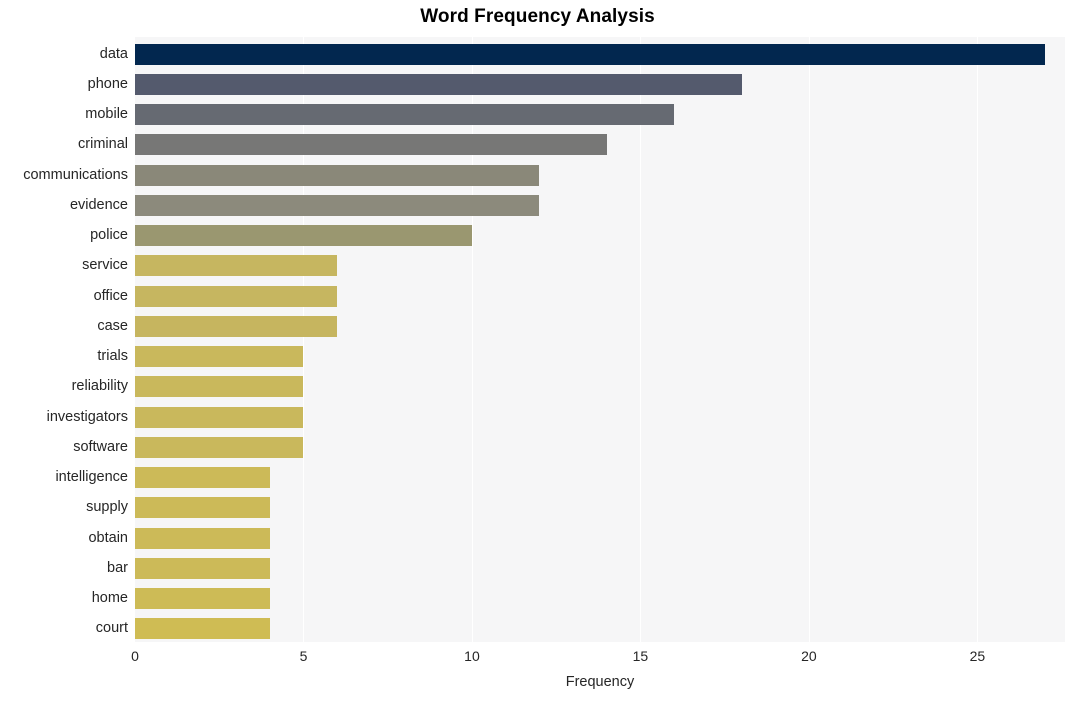  Describe the element at coordinates (303, 656) in the screenshot. I see `x-axis-tick-label: 5` at that location.